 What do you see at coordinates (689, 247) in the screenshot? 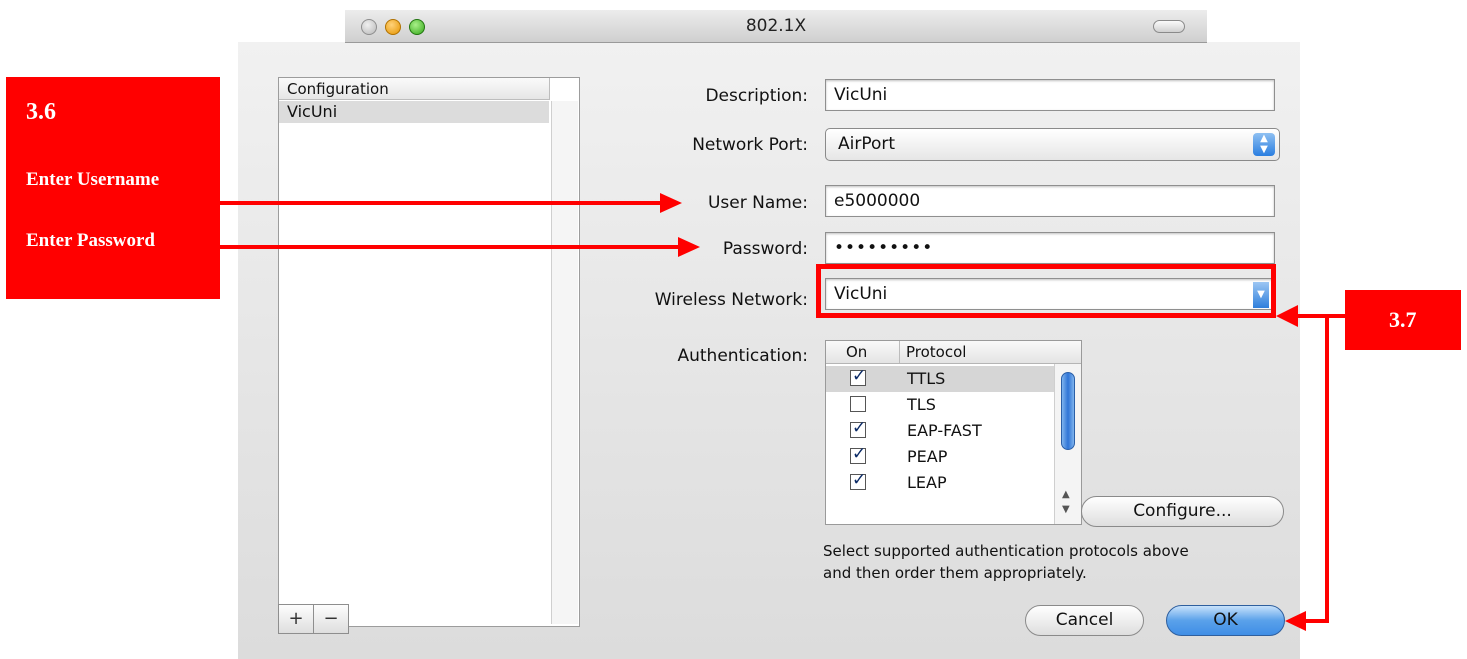
I see `arrowhead-password` at bounding box center [689, 247].